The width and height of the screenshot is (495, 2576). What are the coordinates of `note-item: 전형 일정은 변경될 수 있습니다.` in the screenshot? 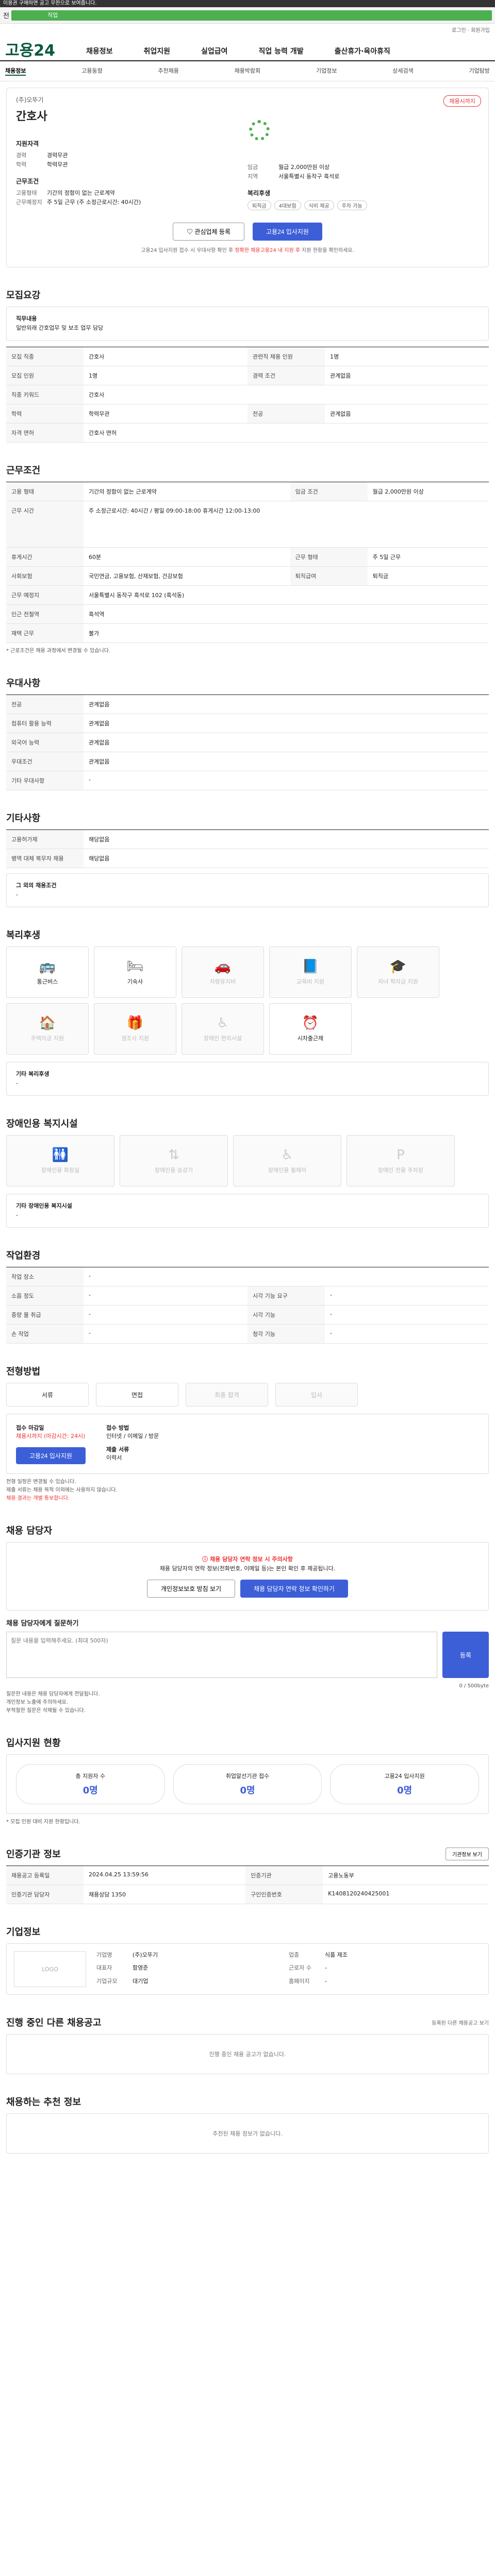 It's located at (41, 1482).